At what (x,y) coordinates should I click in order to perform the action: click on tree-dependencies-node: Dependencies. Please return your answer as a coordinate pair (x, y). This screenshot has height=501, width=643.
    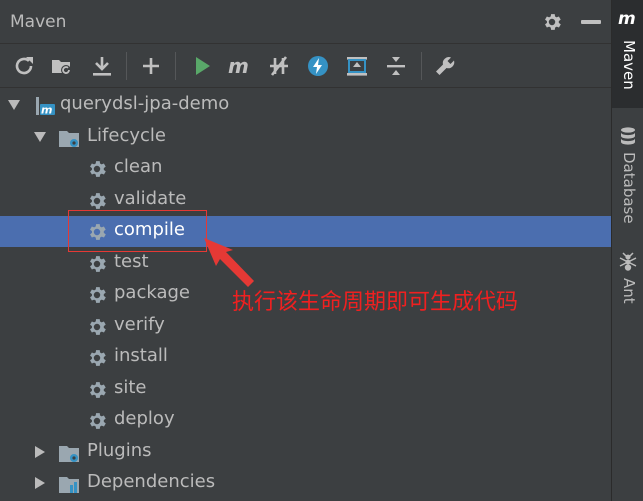
    Looking at the image, I should click on (305, 483).